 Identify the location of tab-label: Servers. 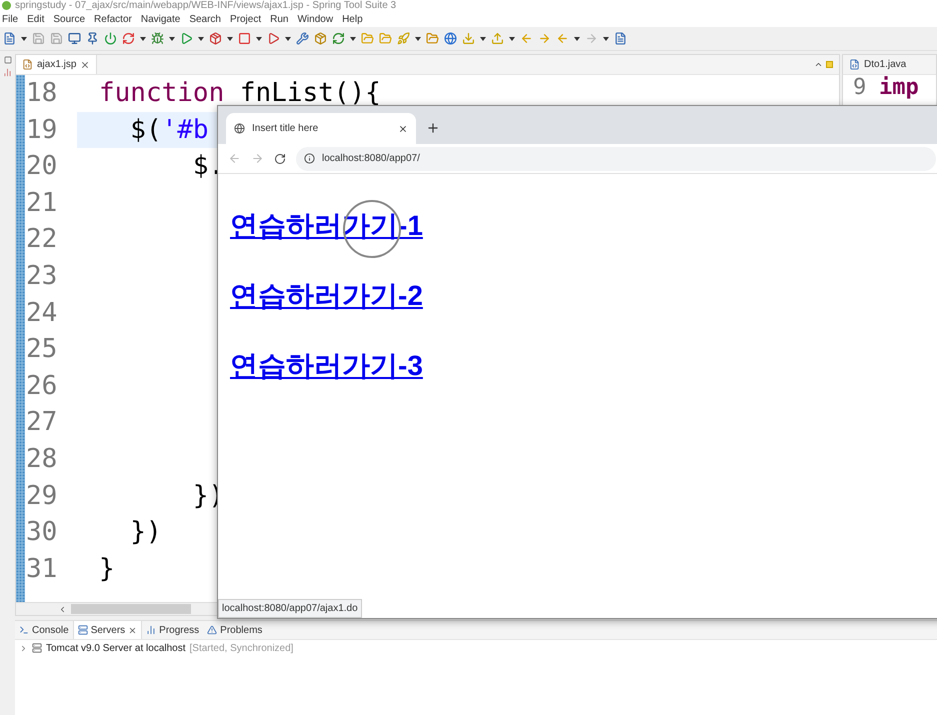
(108, 631).